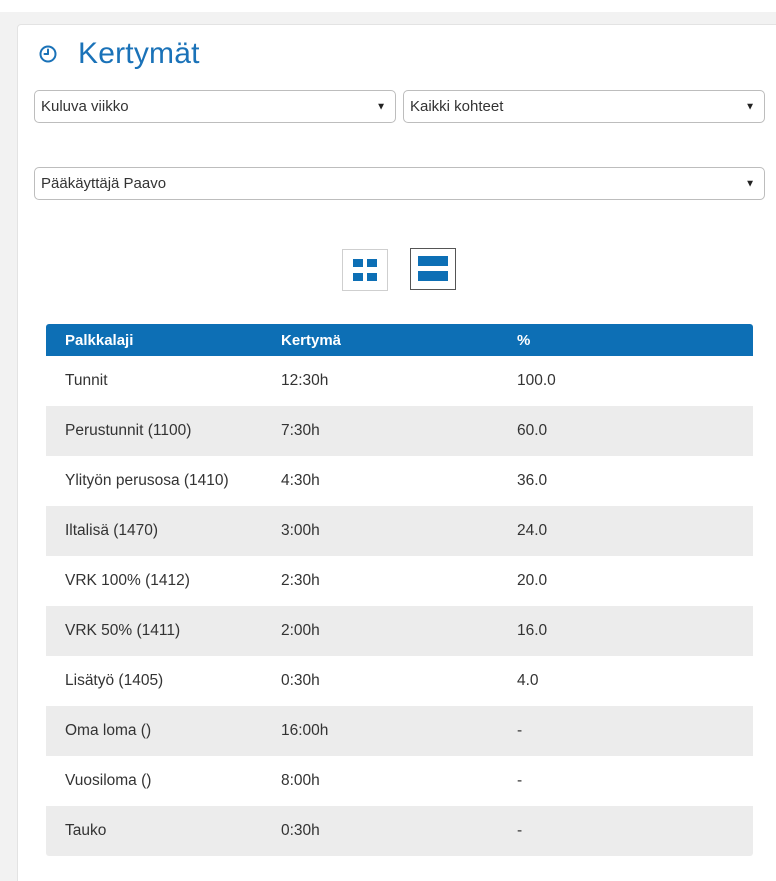 Image resolution: width=776 pixels, height=881 pixels. I want to click on column-header-percent: %, so click(524, 340).